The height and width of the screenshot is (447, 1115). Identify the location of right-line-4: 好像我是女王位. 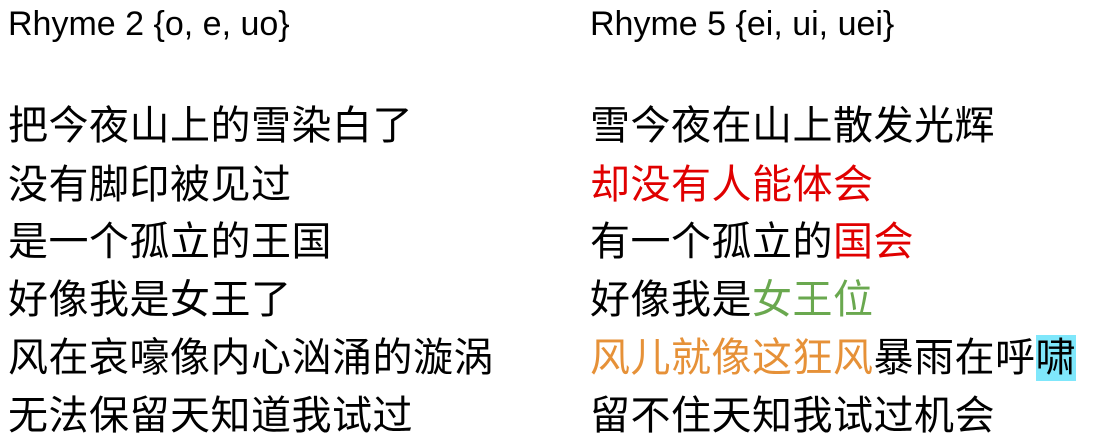
(732, 300).